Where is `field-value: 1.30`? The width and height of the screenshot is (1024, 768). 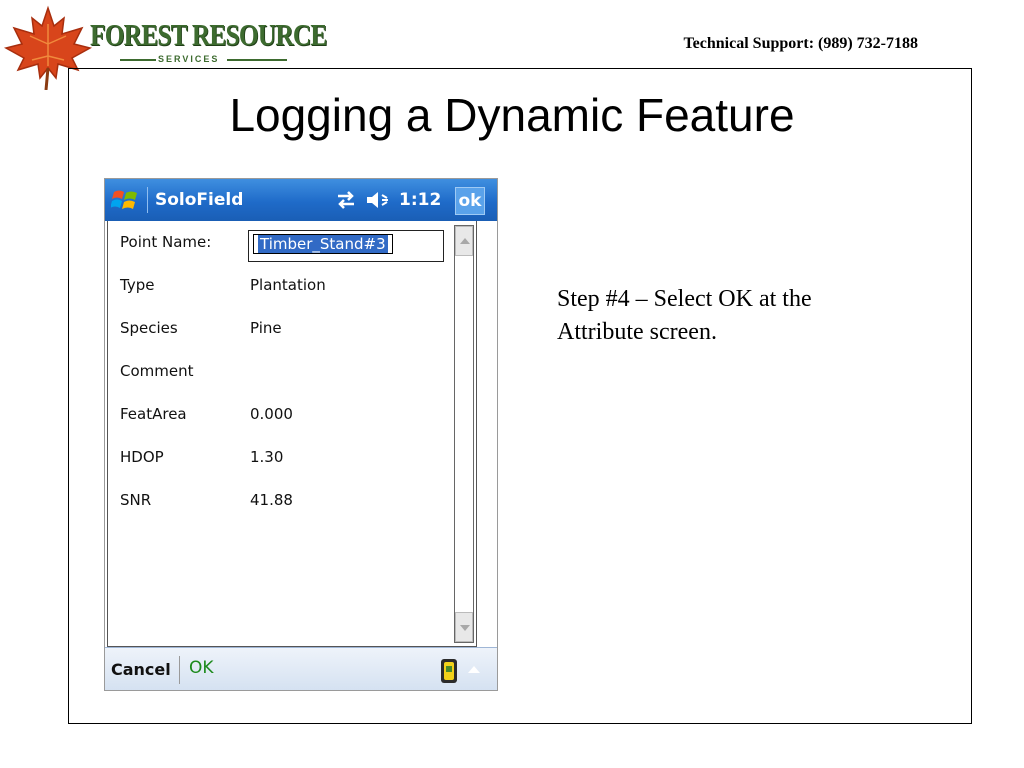 field-value: 1.30 is located at coordinates (267, 457).